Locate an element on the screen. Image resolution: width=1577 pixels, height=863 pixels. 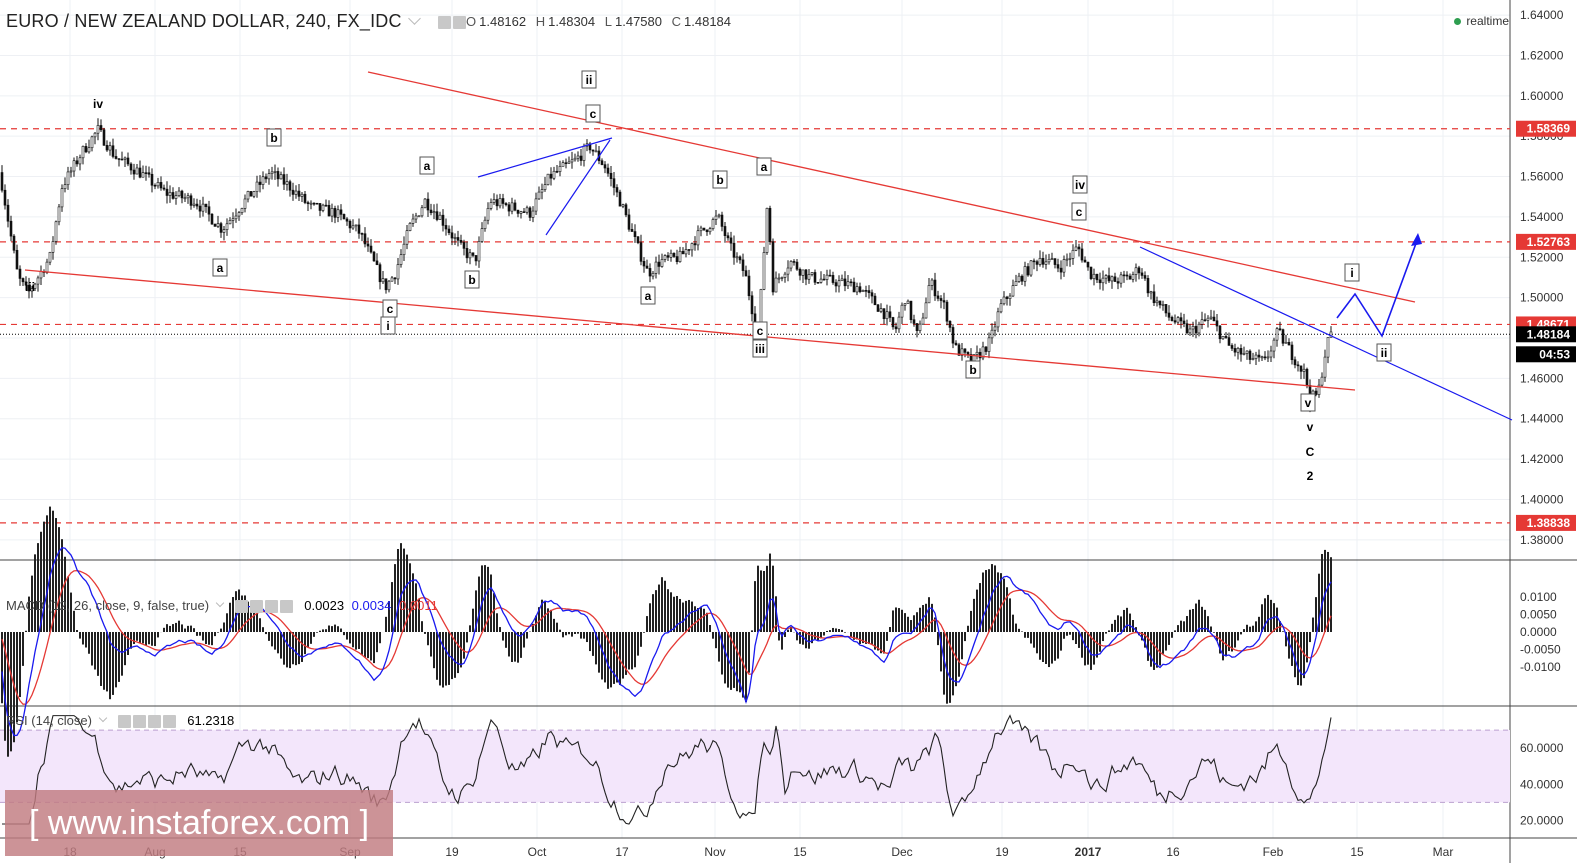
macd-label: MACD (12, 26, close, 9, false, true) is located at coordinates (108, 605).